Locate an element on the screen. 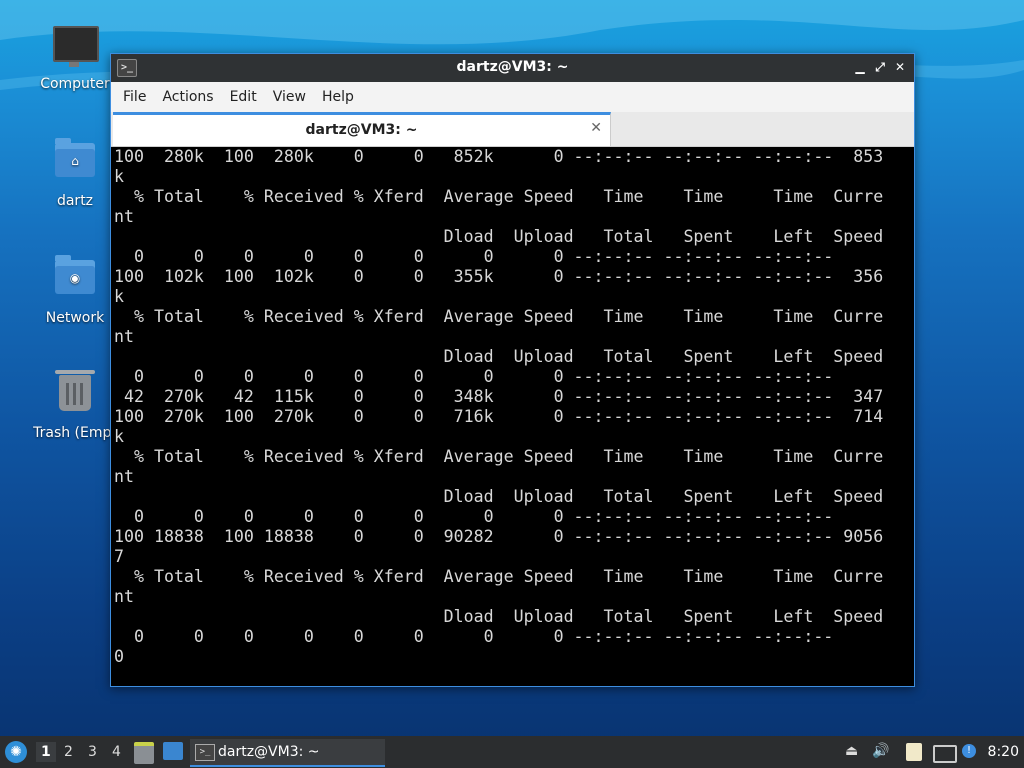  menu-bar: File Actions Edit View Help is located at coordinates (512, 97).